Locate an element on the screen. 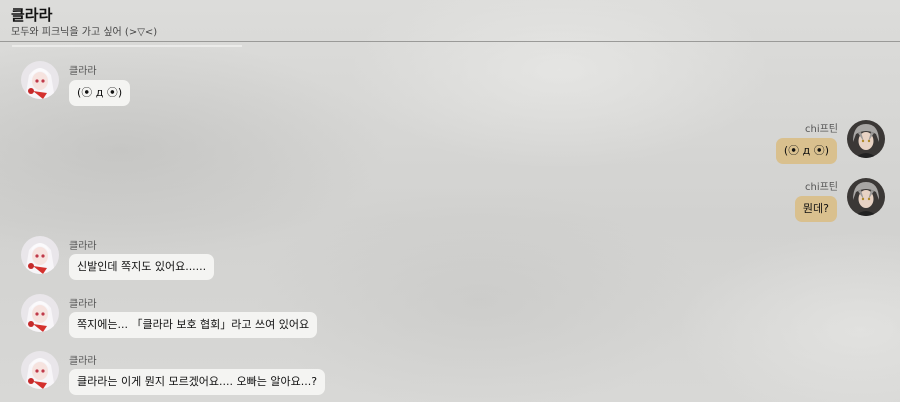 The image size is (900, 402). header-shadow-line is located at coordinates (127, 46).